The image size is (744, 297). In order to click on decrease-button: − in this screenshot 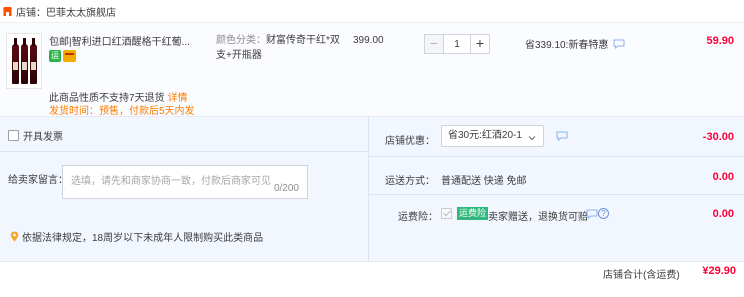, I will do `click(434, 44)`.